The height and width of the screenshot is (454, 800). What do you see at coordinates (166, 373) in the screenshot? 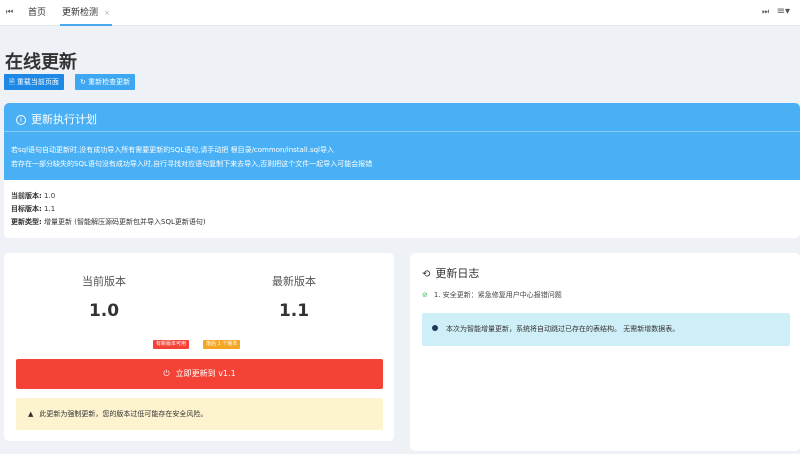
I see `power-icon: ⏻` at bounding box center [166, 373].